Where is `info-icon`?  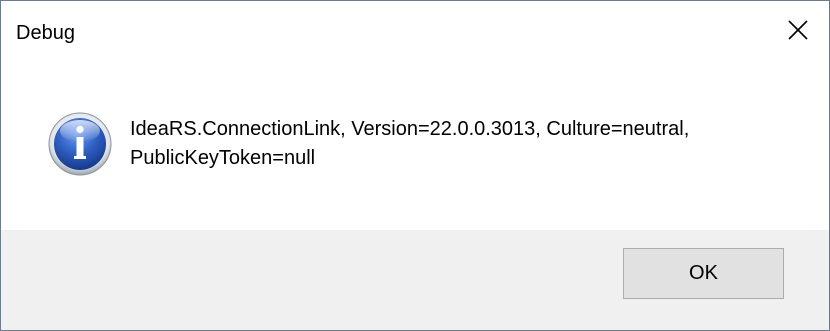 info-icon is located at coordinates (80, 144).